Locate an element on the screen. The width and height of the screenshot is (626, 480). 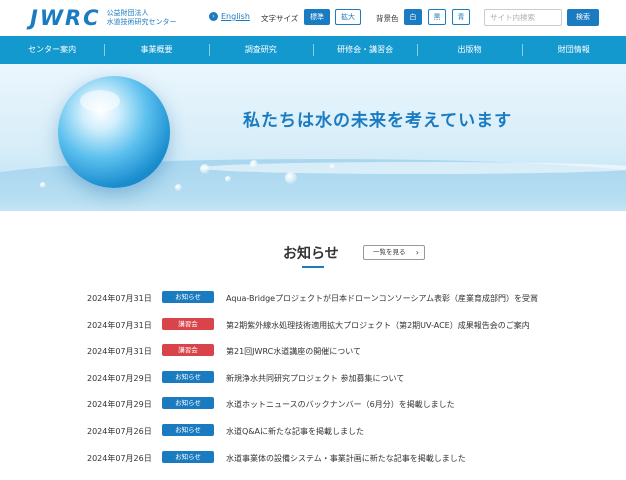
news-link: 水道Q&Aに新たな記事を掲載しました is located at coordinates (295, 431).